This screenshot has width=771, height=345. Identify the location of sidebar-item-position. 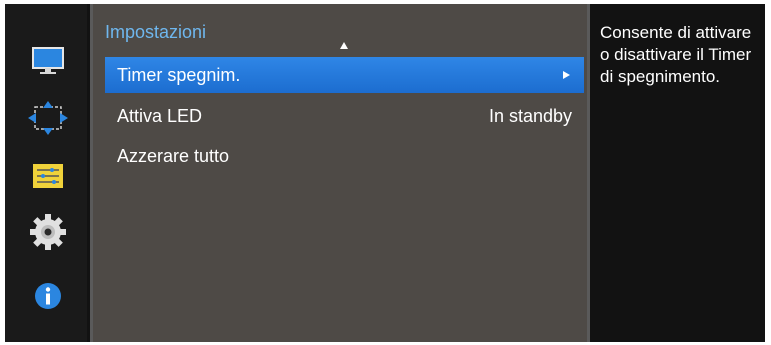
(48, 118).